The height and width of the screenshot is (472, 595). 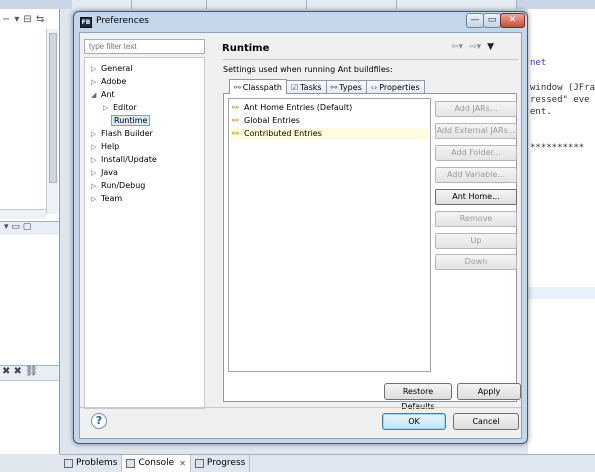 What do you see at coordinates (29, 228) in the screenshot?
I see `view-toolbar-2: ▾ ▭ ▢` at bounding box center [29, 228].